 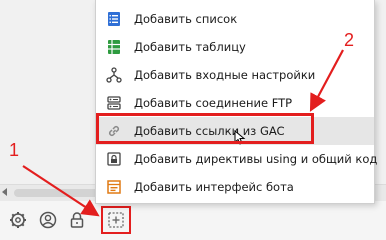 What do you see at coordinates (349, 40) in the screenshot?
I see `annotation-number-2: 2` at bounding box center [349, 40].